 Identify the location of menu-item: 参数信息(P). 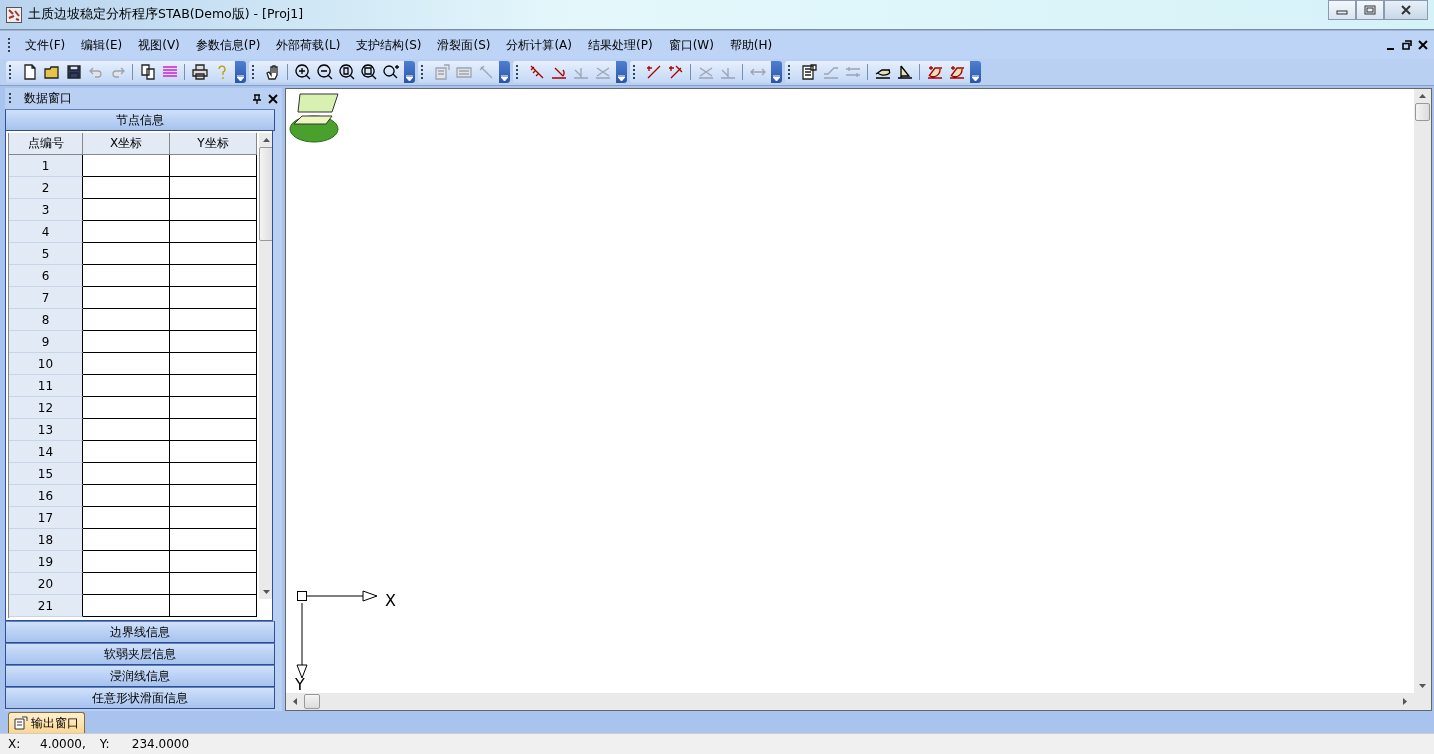
(228, 45).